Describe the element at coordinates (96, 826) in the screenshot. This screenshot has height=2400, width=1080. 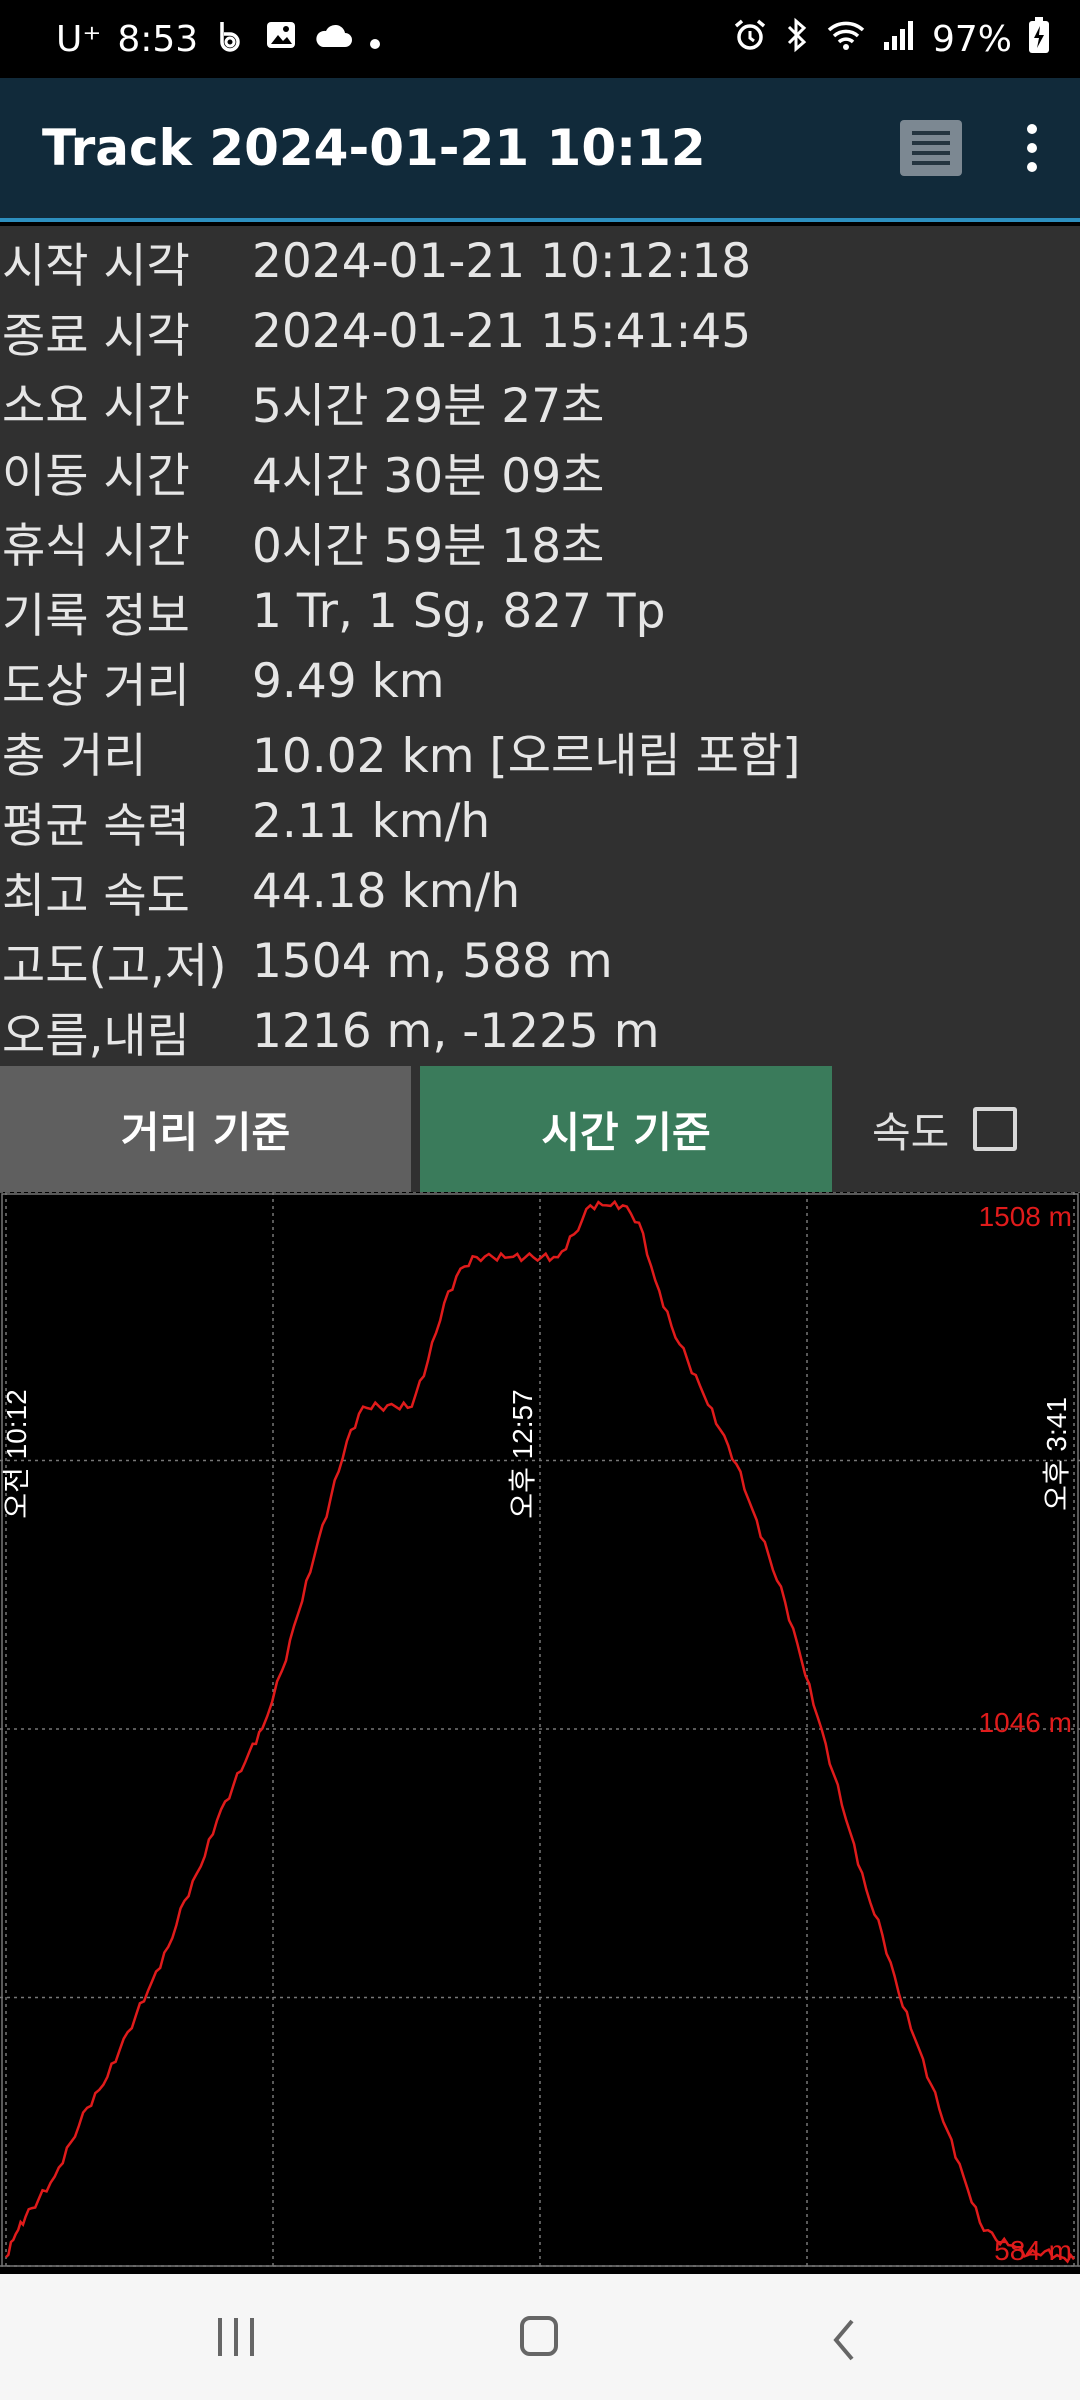
I see `info-label: 평균 속력` at that location.